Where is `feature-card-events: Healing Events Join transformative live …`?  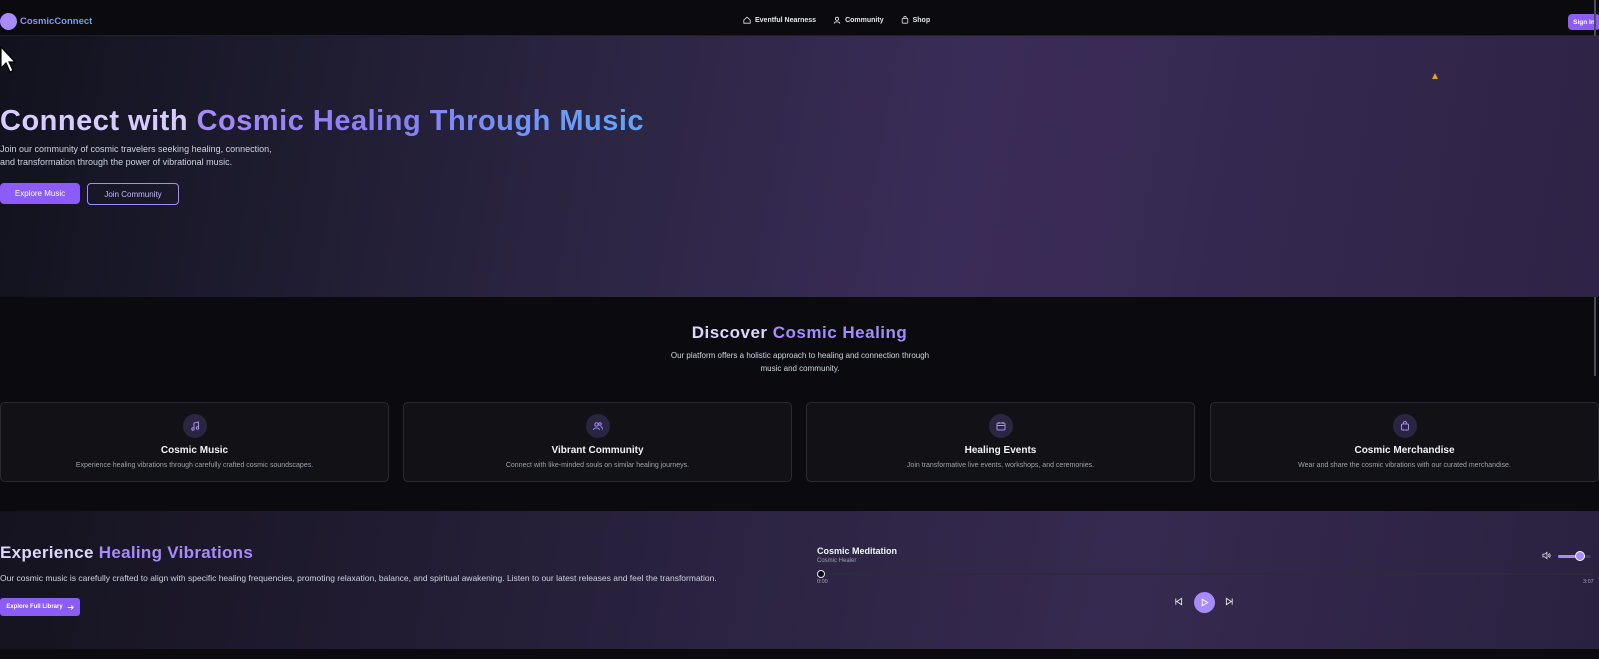
feature-card-events: Healing Events Join transformative live … is located at coordinates (1000, 442).